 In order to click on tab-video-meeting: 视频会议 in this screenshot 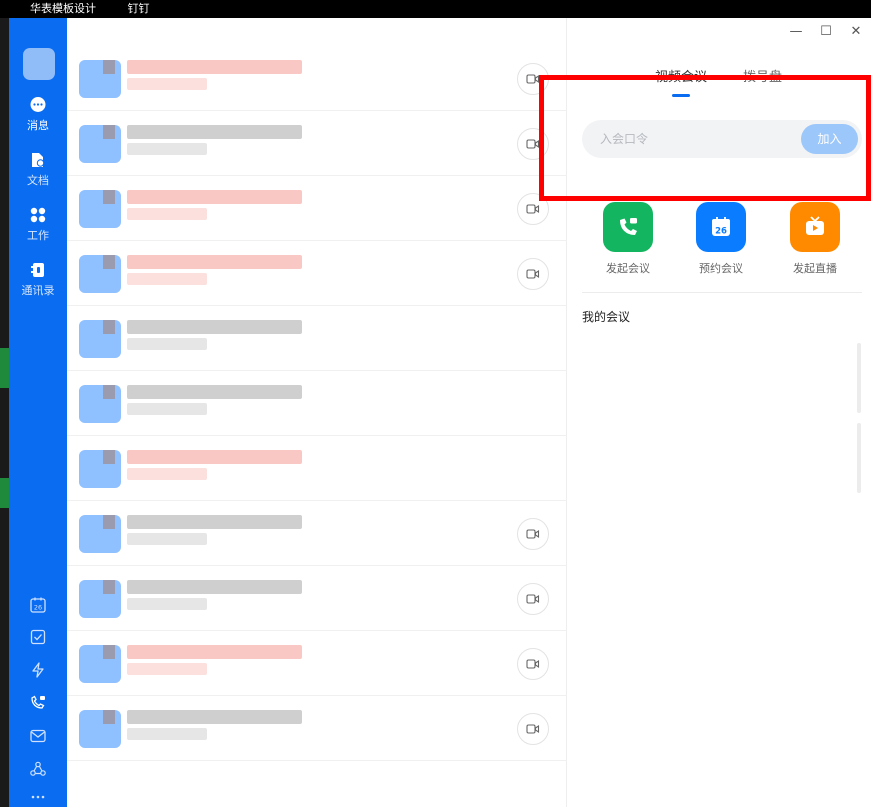, I will do `click(681, 75)`.